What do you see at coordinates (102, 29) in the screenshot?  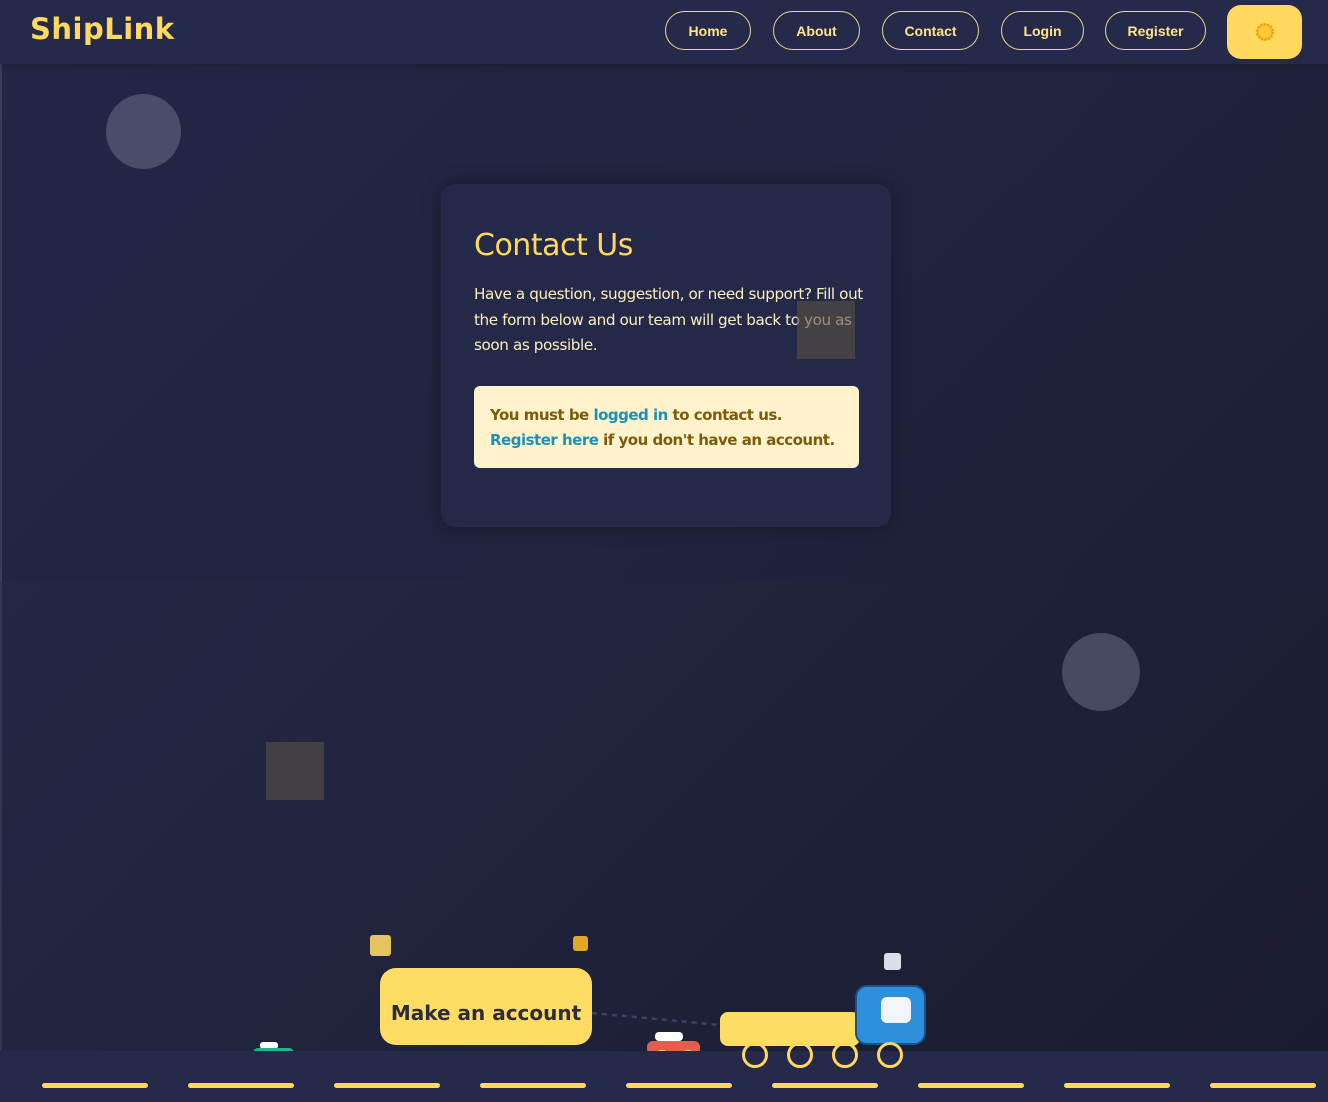 I see `brand-logo: ShipLink` at bounding box center [102, 29].